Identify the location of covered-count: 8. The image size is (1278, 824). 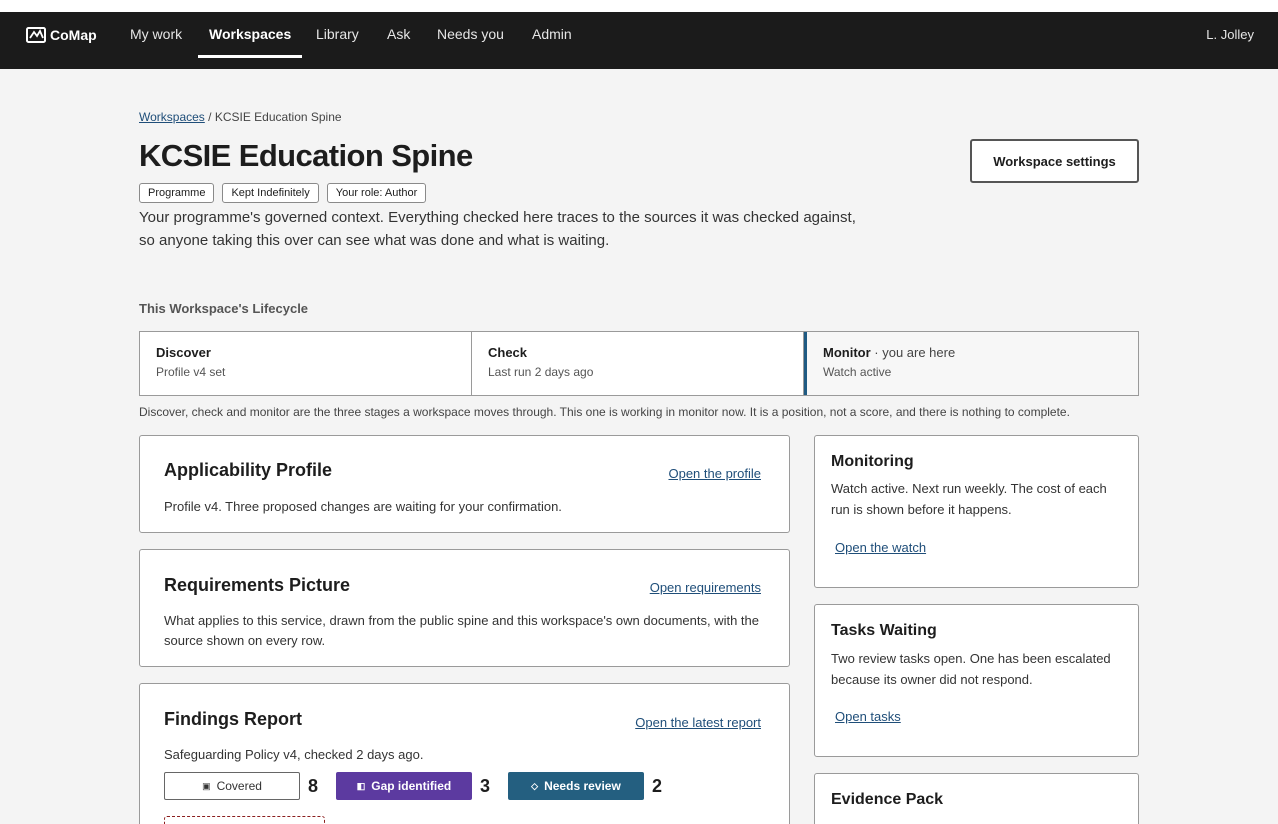
(313, 785).